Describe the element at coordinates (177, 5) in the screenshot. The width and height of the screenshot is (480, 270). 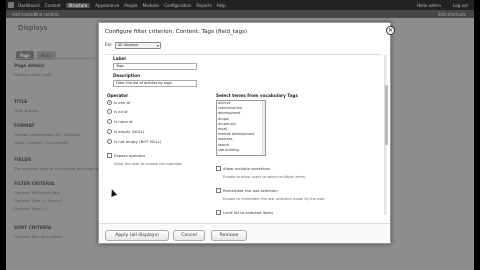
I see `menu-item-configuration: Configuration` at that location.